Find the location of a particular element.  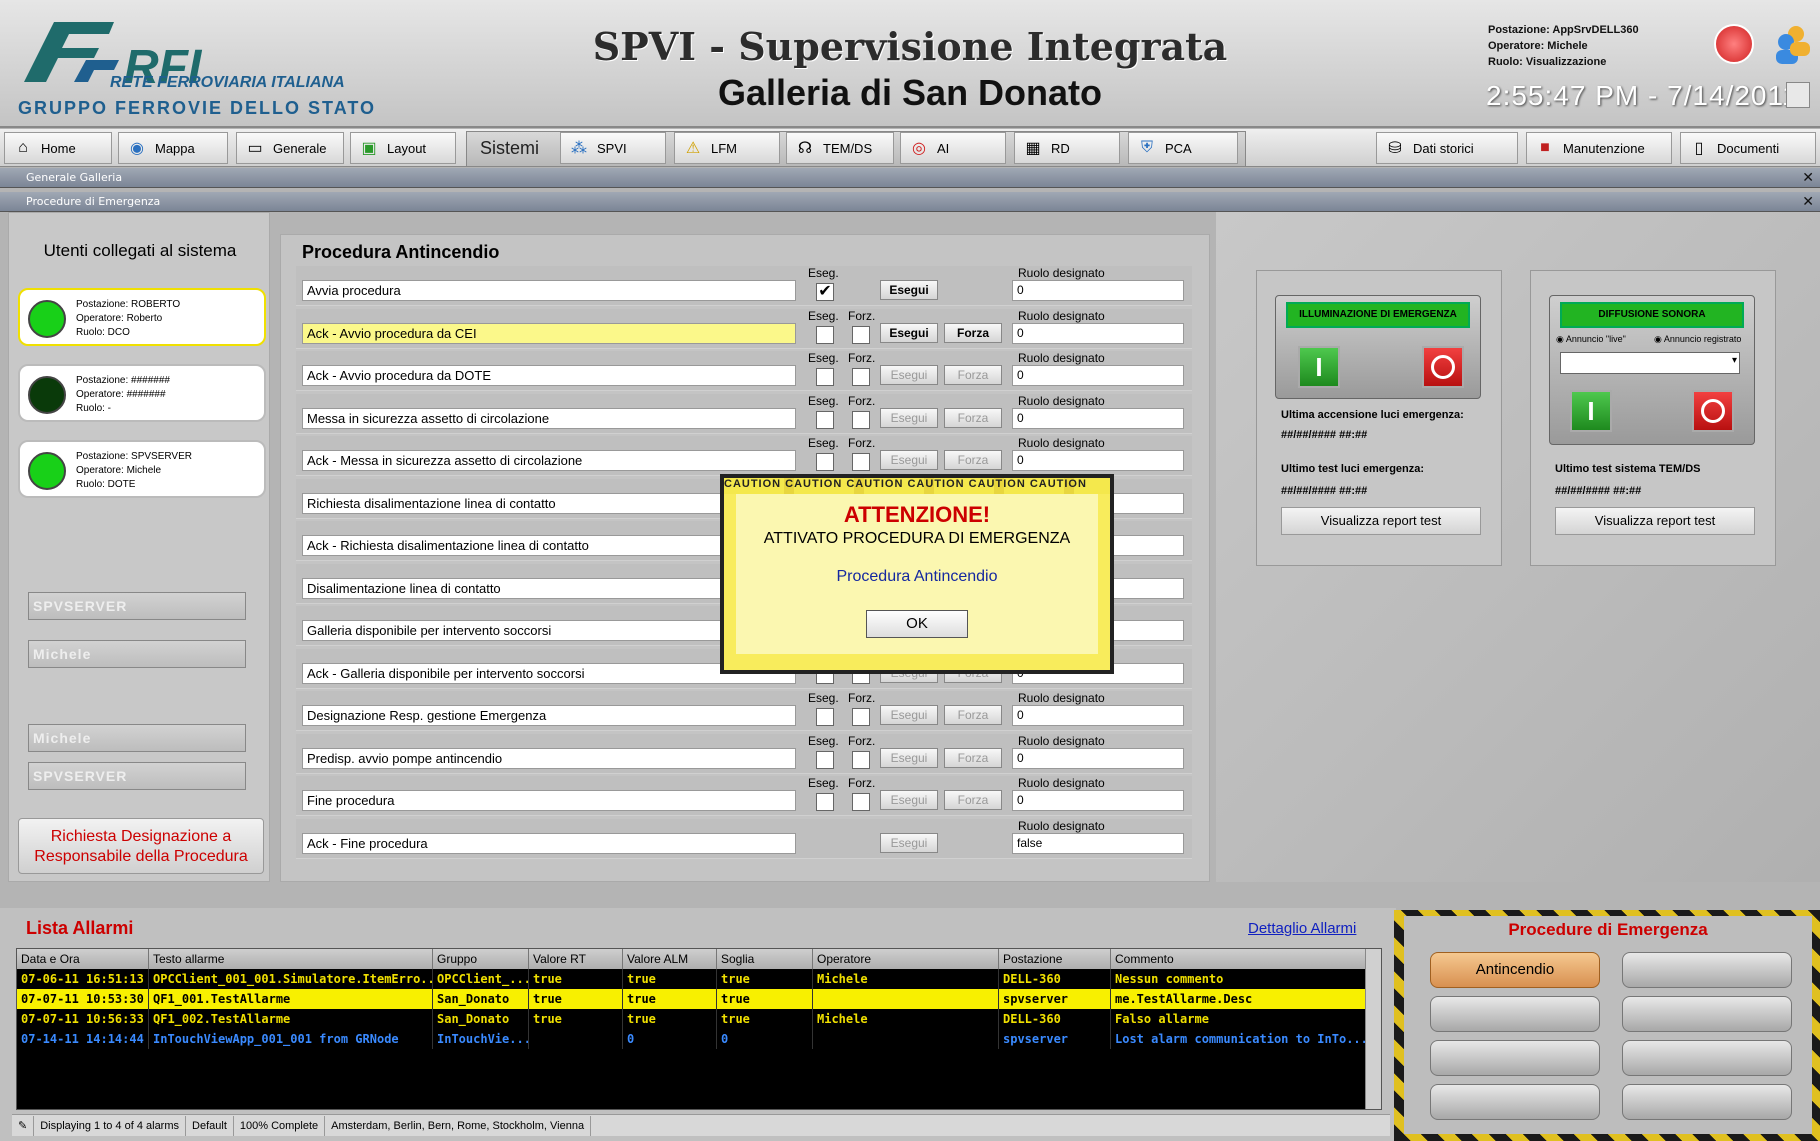

lighting-on-button: I is located at coordinates (1319, 367).